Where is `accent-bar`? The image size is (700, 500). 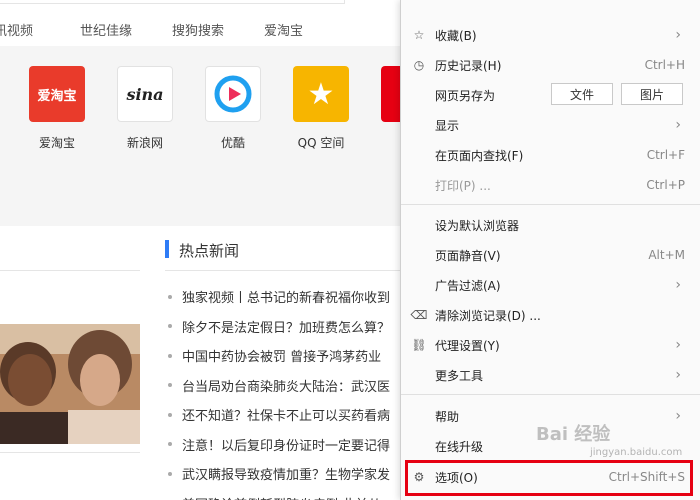 accent-bar is located at coordinates (167, 249).